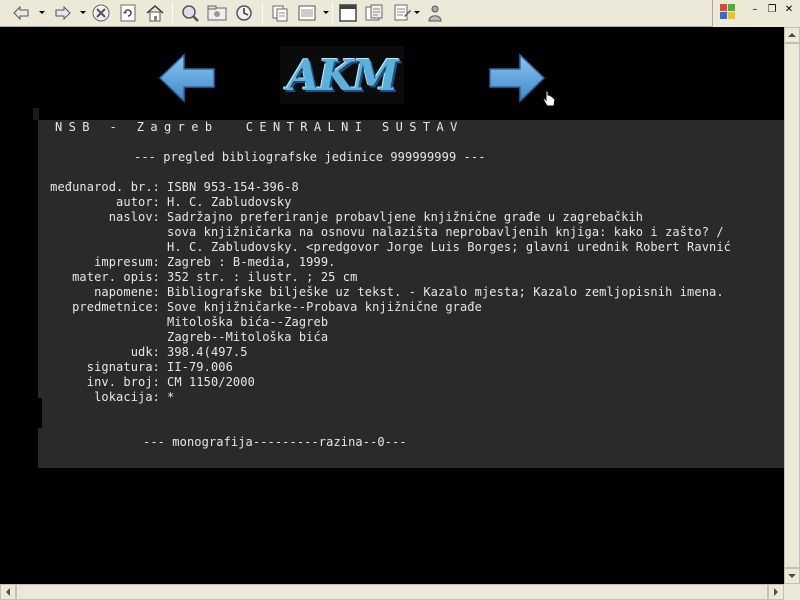  I want to click on field-value: CM 1150/2000, so click(211, 382).